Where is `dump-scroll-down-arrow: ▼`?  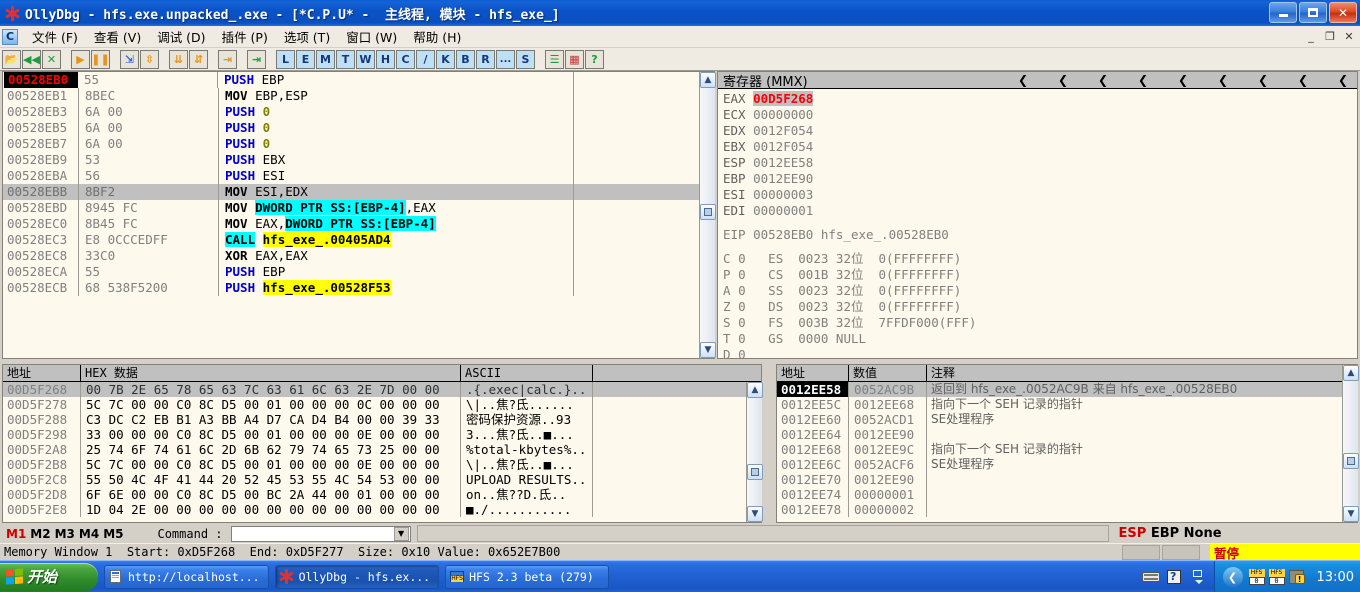 dump-scroll-down-arrow: ▼ is located at coordinates (755, 514).